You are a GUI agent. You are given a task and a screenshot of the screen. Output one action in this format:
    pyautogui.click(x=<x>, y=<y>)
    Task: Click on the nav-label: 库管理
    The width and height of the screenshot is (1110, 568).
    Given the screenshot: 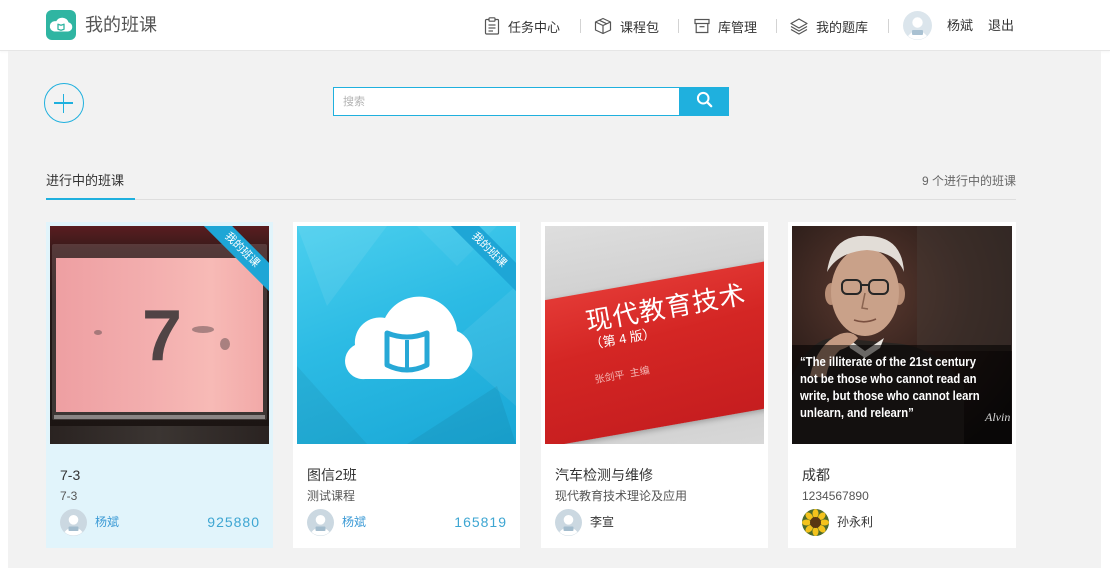 What is the action you would take?
    pyautogui.click(x=738, y=27)
    